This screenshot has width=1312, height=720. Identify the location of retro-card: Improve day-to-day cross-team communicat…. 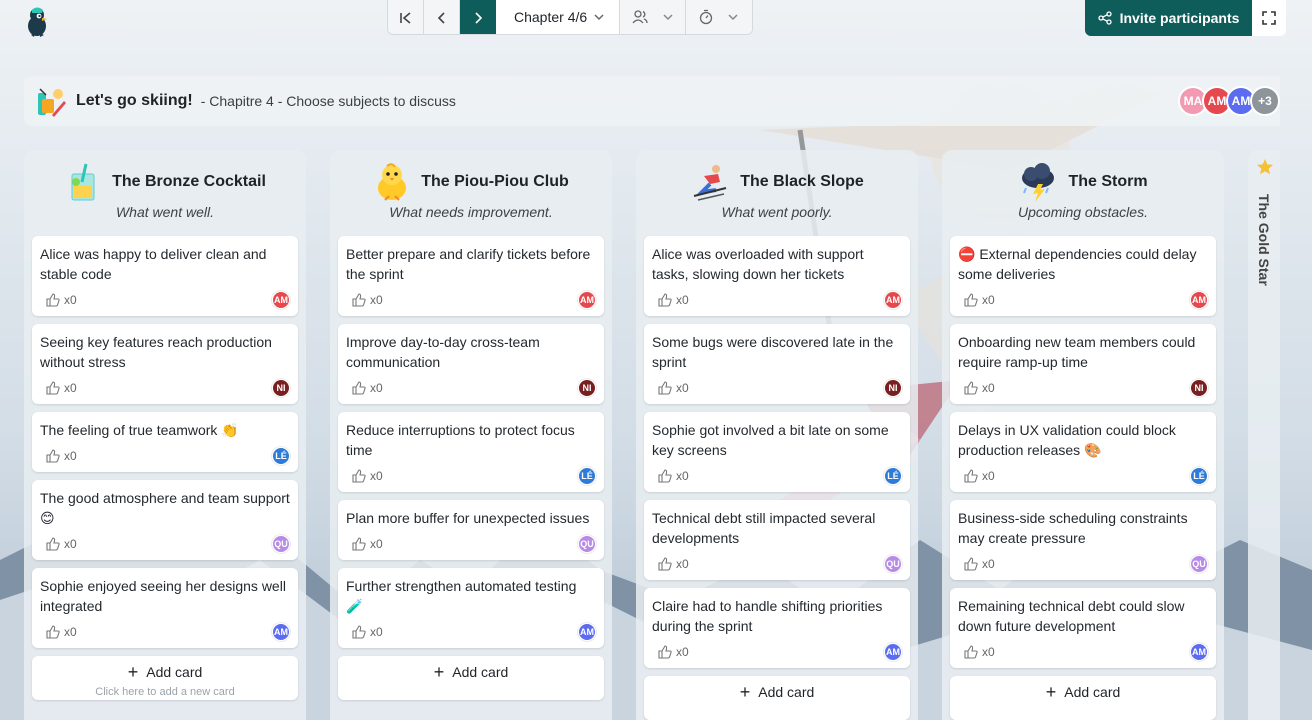
(471, 364).